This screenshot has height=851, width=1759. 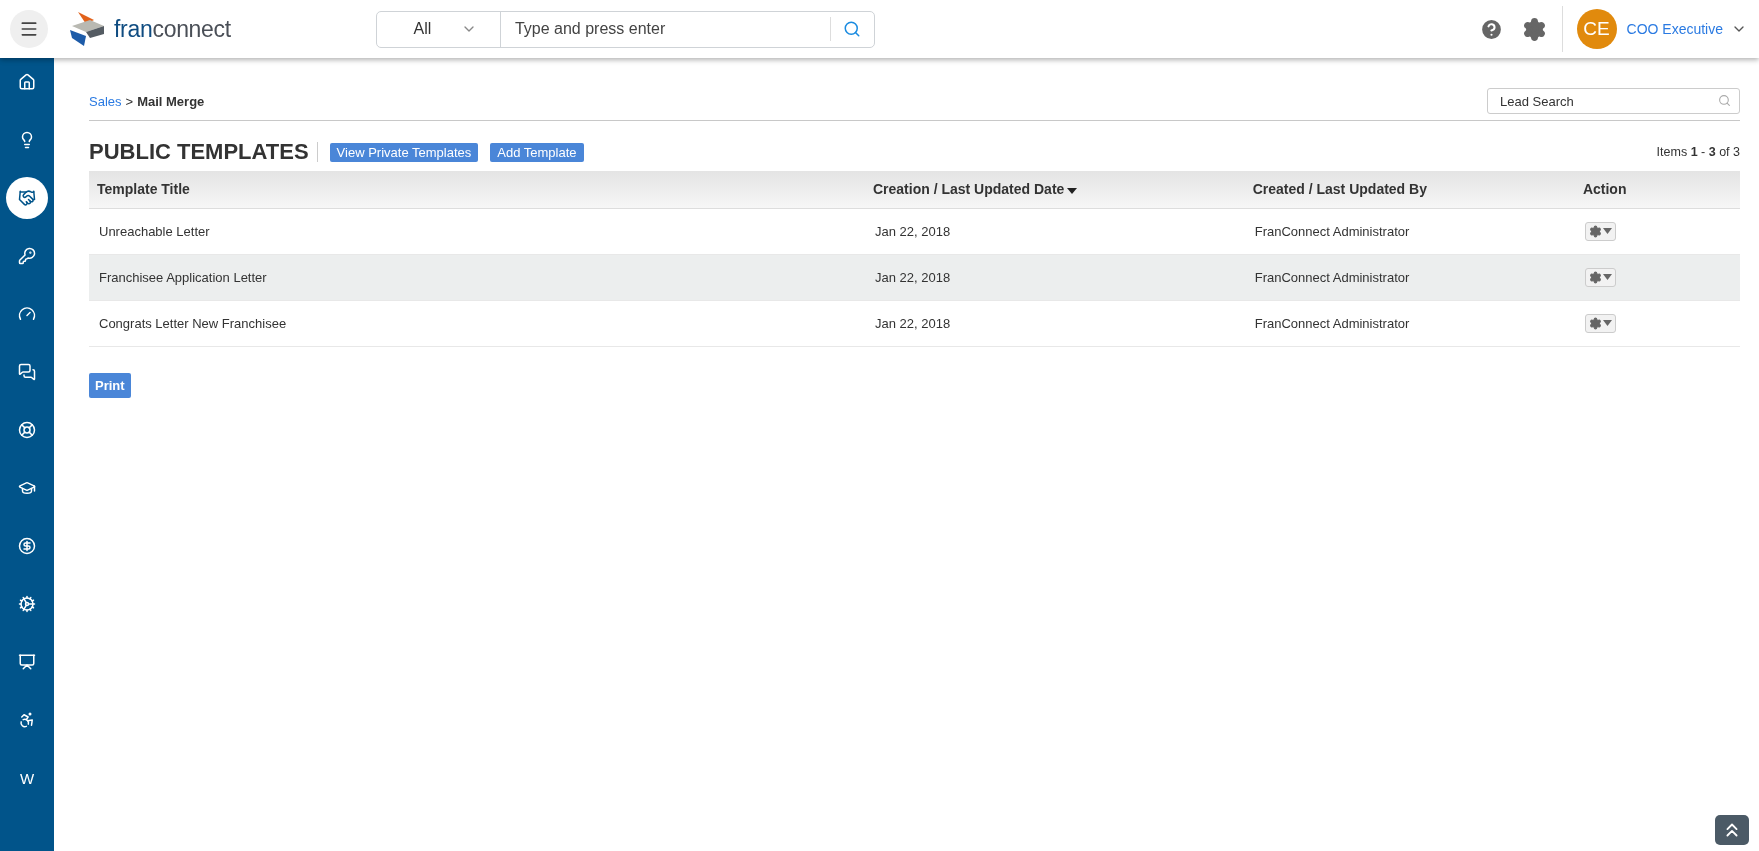 What do you see at coordinates (27, 256) in the screenshot?
I see `key-icon` at bounding box center [27, 256].